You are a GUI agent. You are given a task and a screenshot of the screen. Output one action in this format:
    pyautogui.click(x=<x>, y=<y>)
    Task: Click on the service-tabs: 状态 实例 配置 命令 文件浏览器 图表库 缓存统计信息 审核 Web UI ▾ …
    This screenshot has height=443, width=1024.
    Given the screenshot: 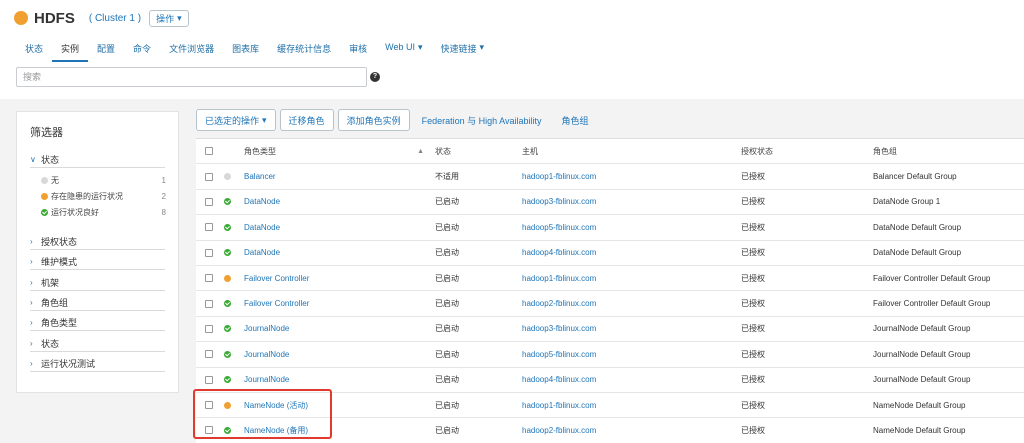 What is the action you would take?
    pyautogui.click(x=254, y=49)
    